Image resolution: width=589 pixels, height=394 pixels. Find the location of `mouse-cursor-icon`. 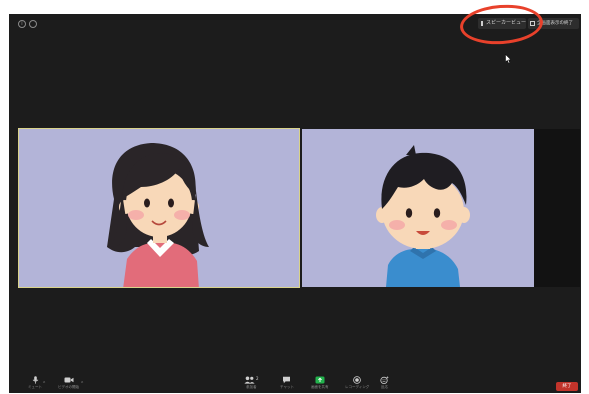

mouse-cursor-icon is located at coordinates (508, 59).